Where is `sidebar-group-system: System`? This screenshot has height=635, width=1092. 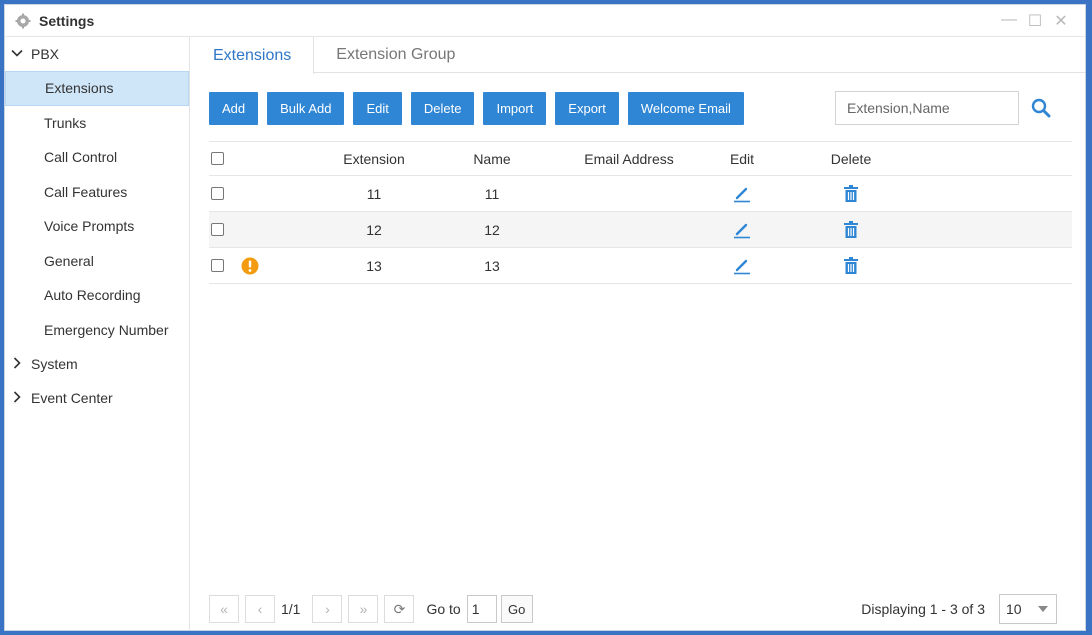 sidebar-group-system: System is located at coordinates (97, 364).